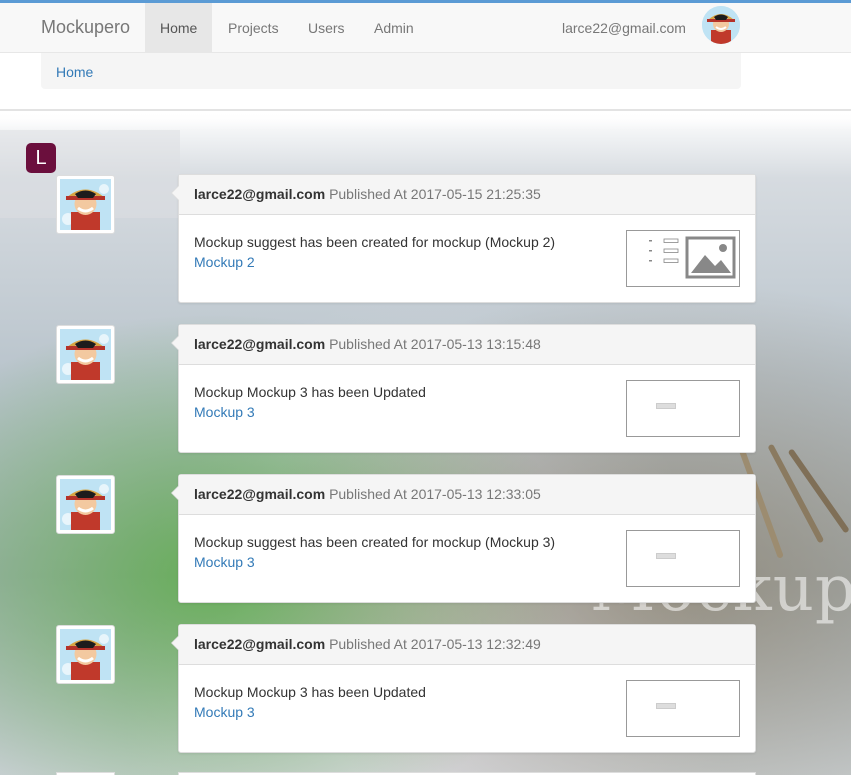 Image resolution: width=851 pixels, height=775 pixels. What do you see at coordinates (435, 644) in the screenshot?
I see `card-published: Published At 2017-05-13 12:32:49` at bounding box center [435, 644].